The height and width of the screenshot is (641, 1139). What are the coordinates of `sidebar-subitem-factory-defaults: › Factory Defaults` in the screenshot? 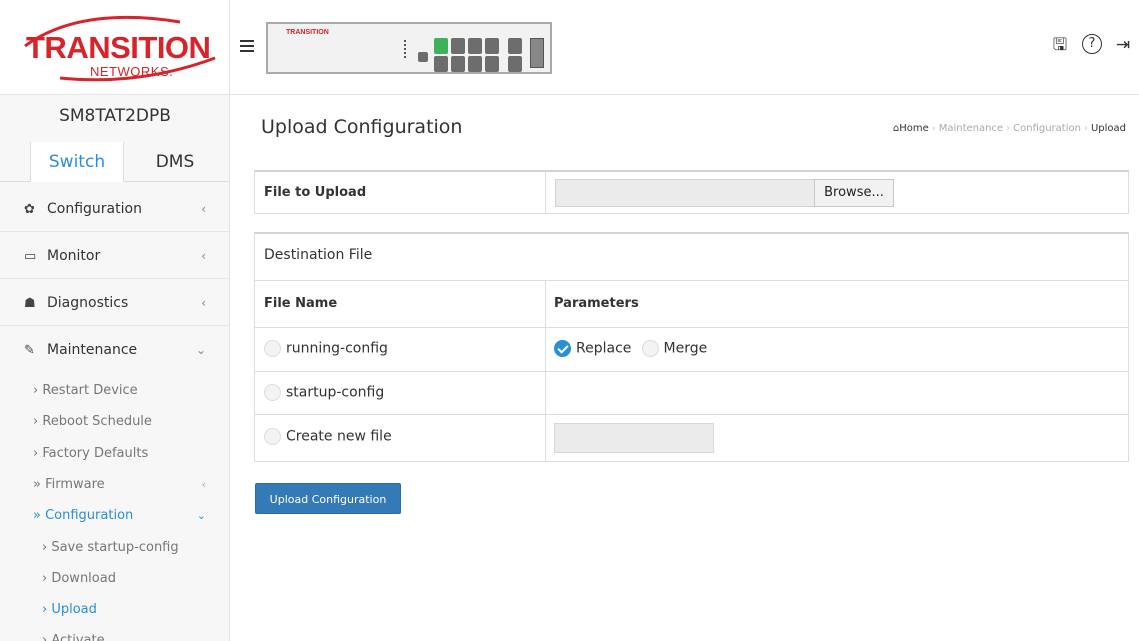 It's located at (114, 453).